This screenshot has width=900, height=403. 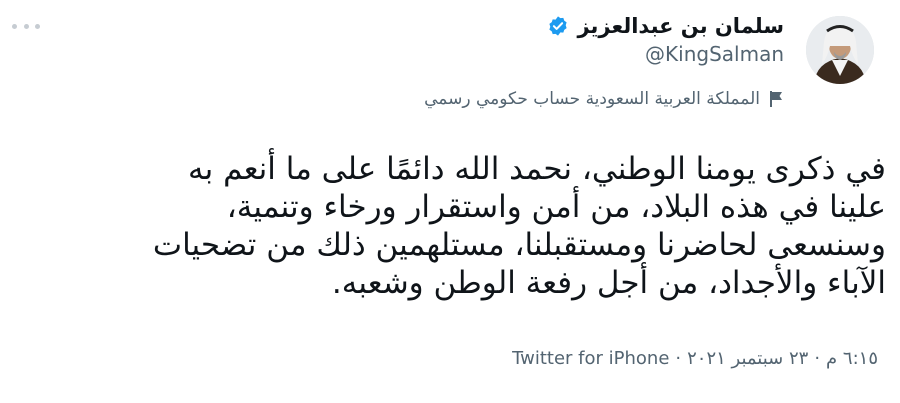 I want to click on display-name: سلمان بن عبدالعزيز, so click(x=680, y=26).